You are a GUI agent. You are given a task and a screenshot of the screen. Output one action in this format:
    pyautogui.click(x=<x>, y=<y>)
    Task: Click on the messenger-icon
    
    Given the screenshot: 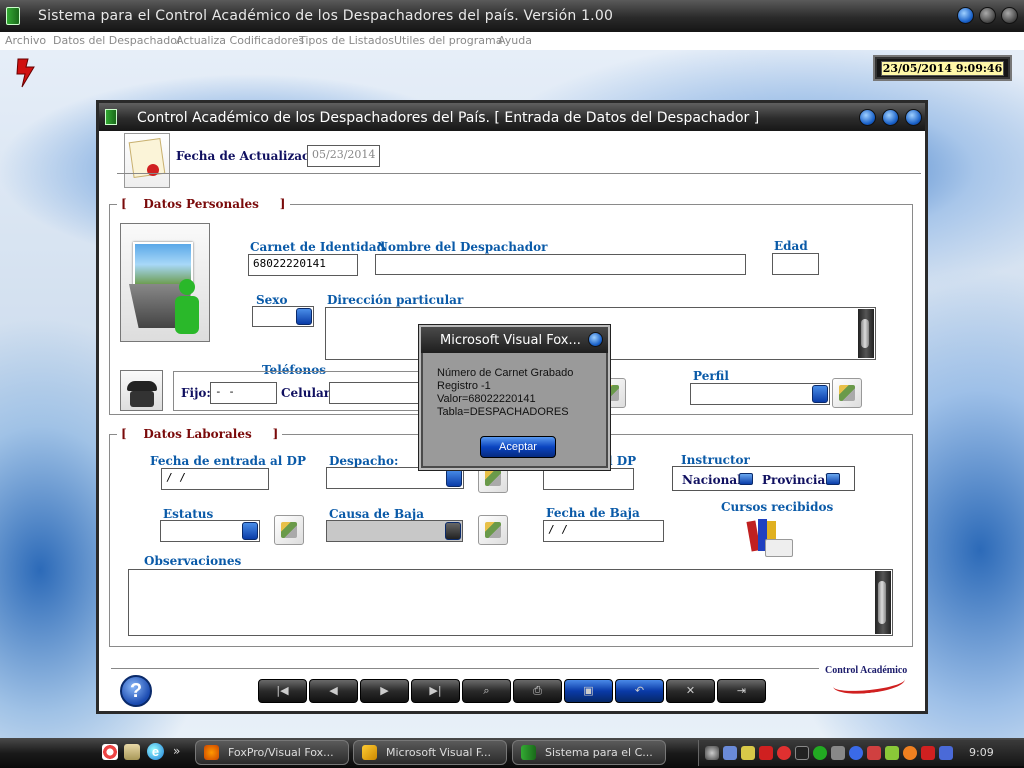 What is the action you would take?
    pyautogui.click(x=856, y=753)
    